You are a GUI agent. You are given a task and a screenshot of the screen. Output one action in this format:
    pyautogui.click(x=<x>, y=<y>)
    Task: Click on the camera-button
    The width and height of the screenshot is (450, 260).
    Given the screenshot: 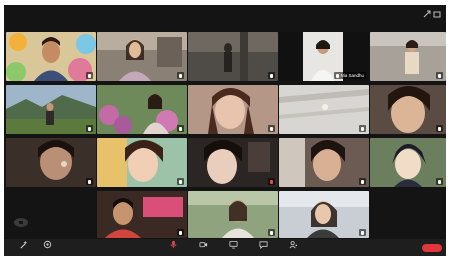 What is the action you would take?
    pyautogui.click(x=203, y=247)
    